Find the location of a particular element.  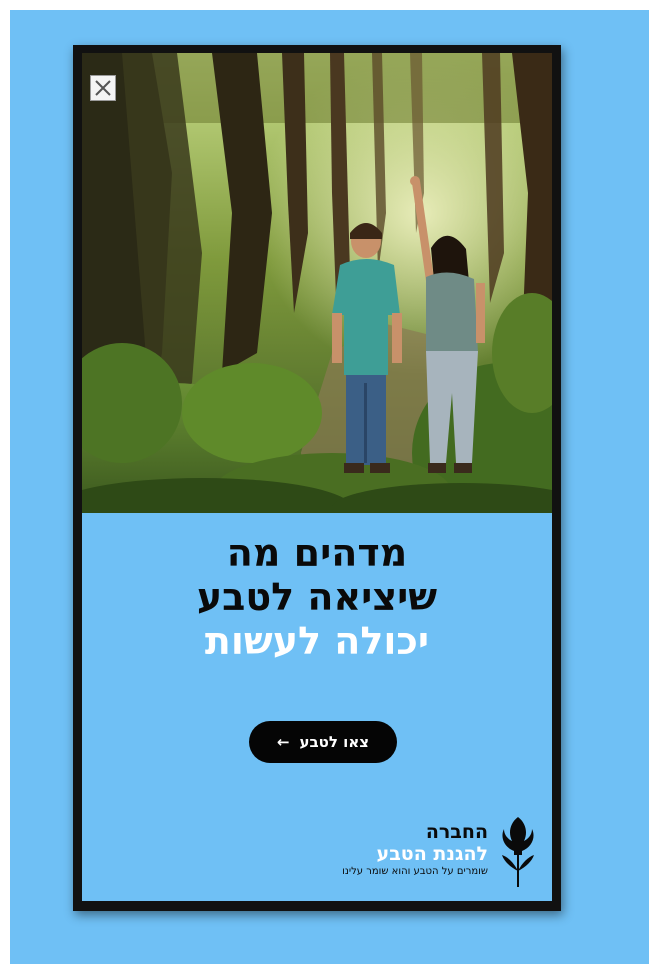

arrow-left-icon: ← is located at coordinates (283, 741).